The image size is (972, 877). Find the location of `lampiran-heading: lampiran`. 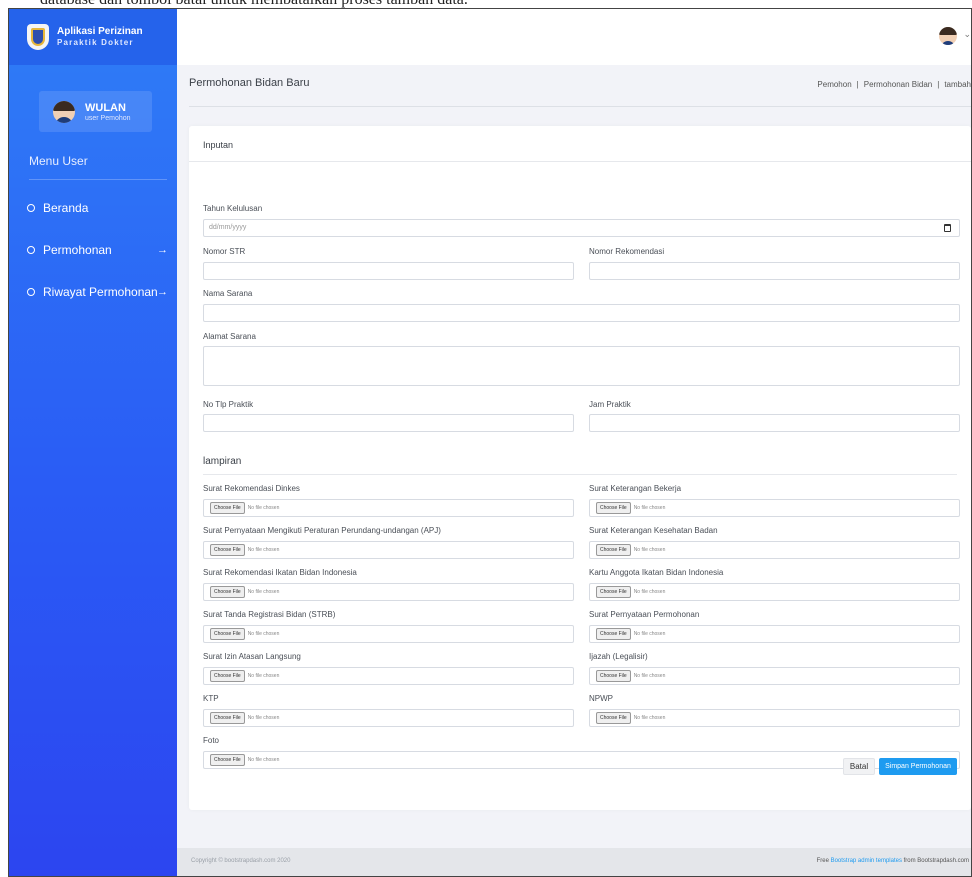

lampiran-heading: lampiran is located at coordinates (222, 461).